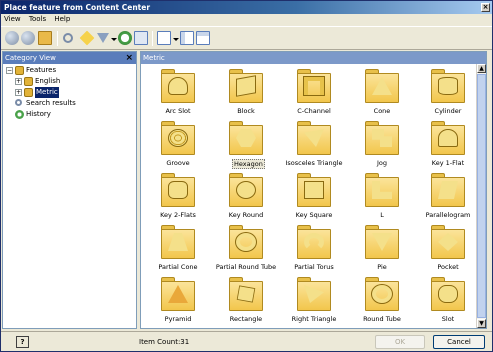 The width and height of the screenshot is (493, 352). Describe the element at coordinates (448, 145) in the screenshot. I see `feature-item: Key 1-Flat` at that location.